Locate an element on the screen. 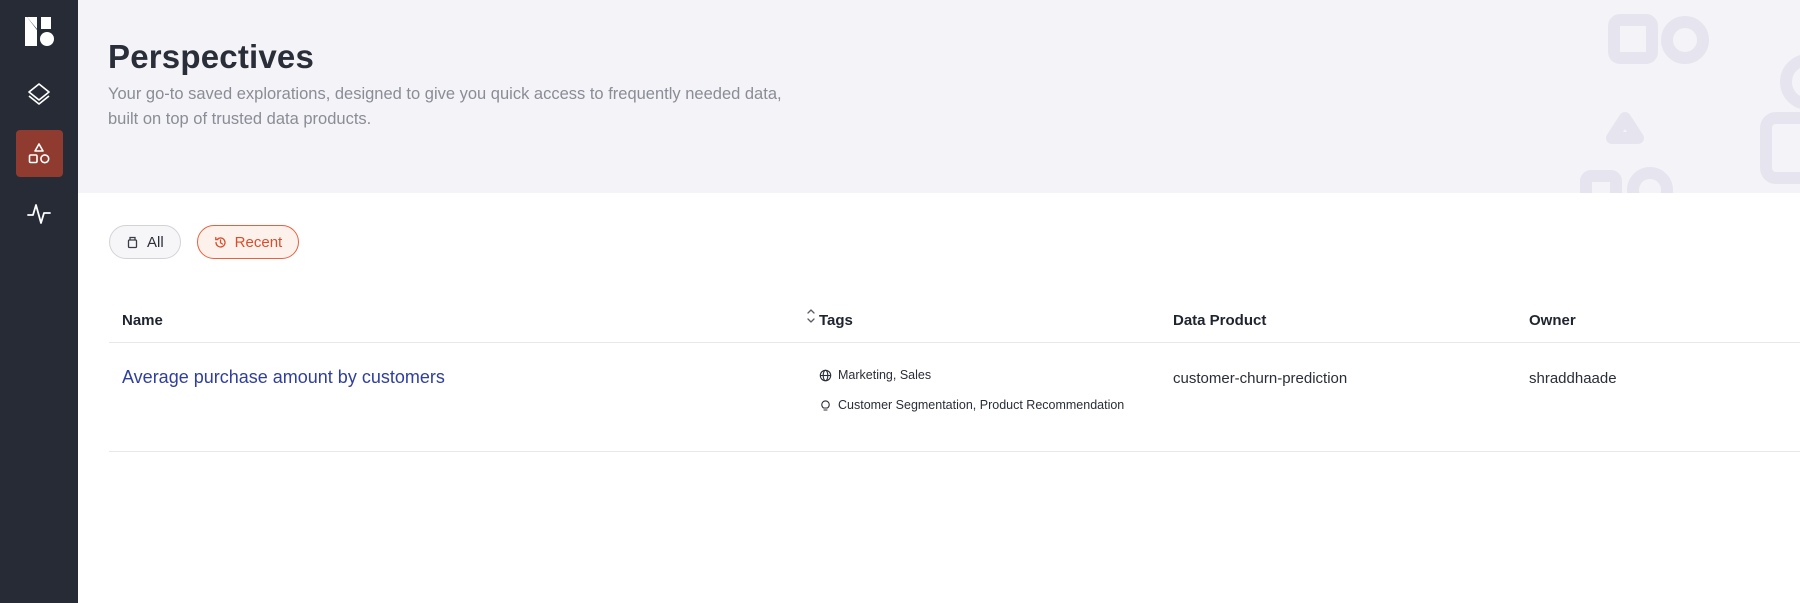  globe-icon is located at coordinates (825, 375).